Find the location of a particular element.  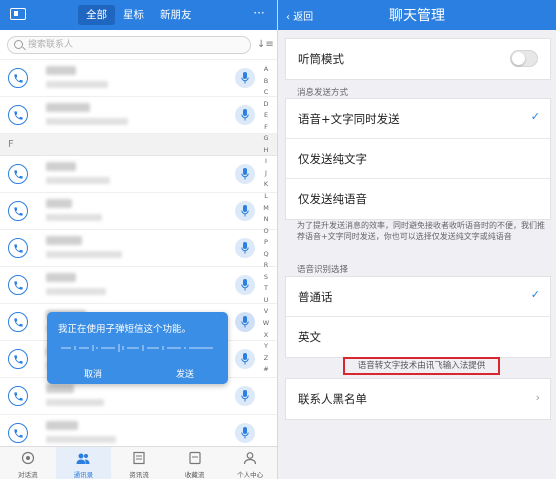

recognition-option-mandarin: 普通话 ✓ is located at coordinates (418, 297).